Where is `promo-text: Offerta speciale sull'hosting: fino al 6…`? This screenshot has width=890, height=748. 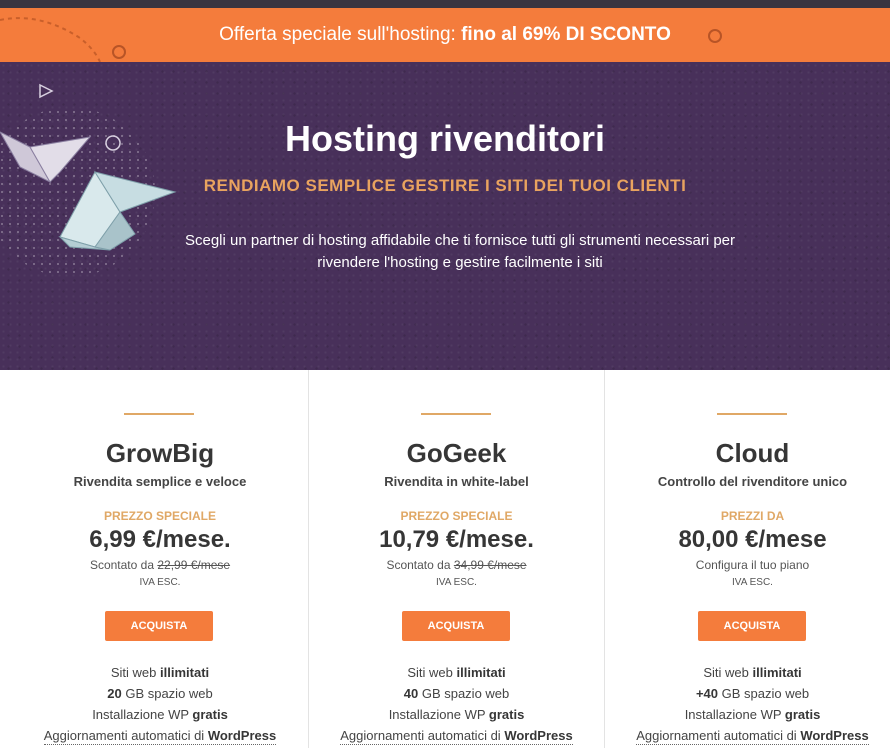 promo-text: Offerta speciale sull'hosting: fino al 6… is located at coordinates (445, 35).